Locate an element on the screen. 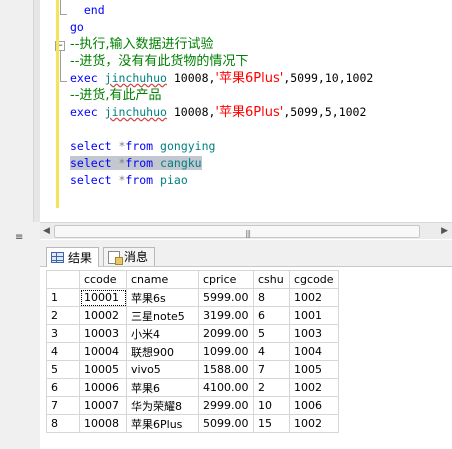 The width and height of the screenshot is (452, 449). row-number: 5 is located at coordinates (63, 369).